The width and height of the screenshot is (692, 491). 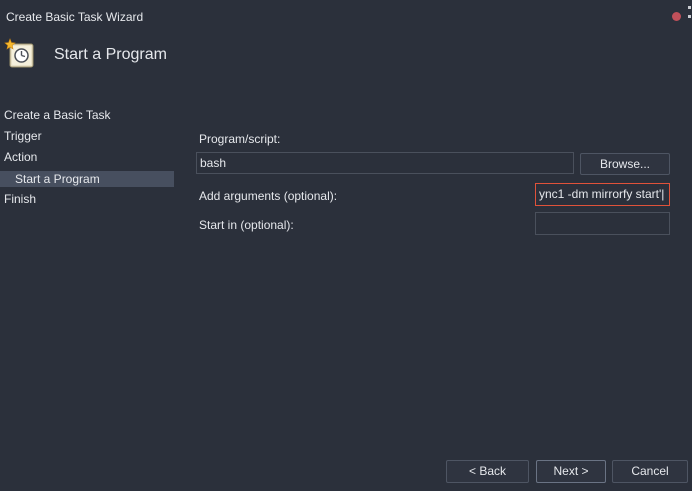 I want to click on cancel-button: Cancel, so click(x=650, y=471).